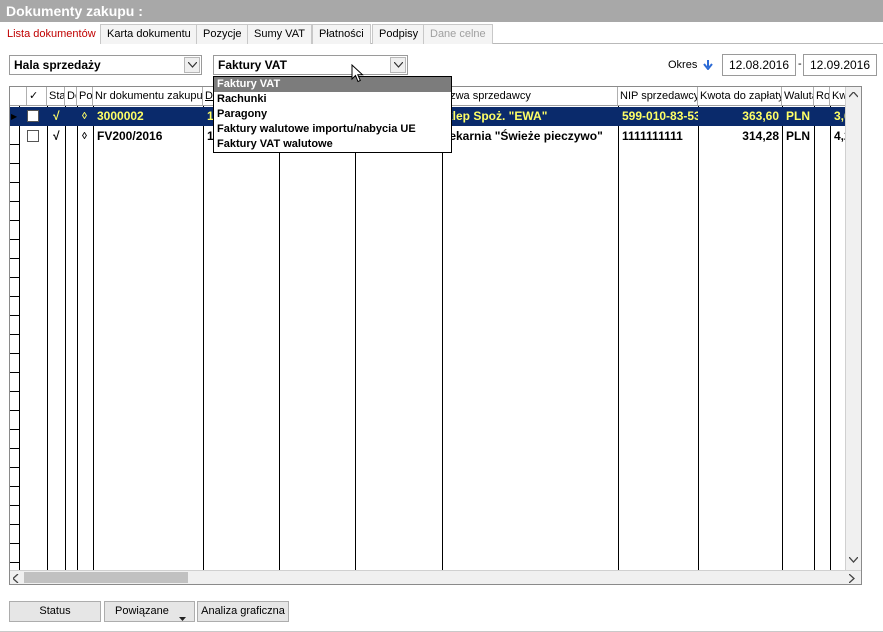 This screenshot has height=632, width=883. Describe the element at coordinates (524, 136) in the screenshot. I see `nazwa-sprzedawcy-cell: iekarnia "Świeże pieczywo"` at that location.